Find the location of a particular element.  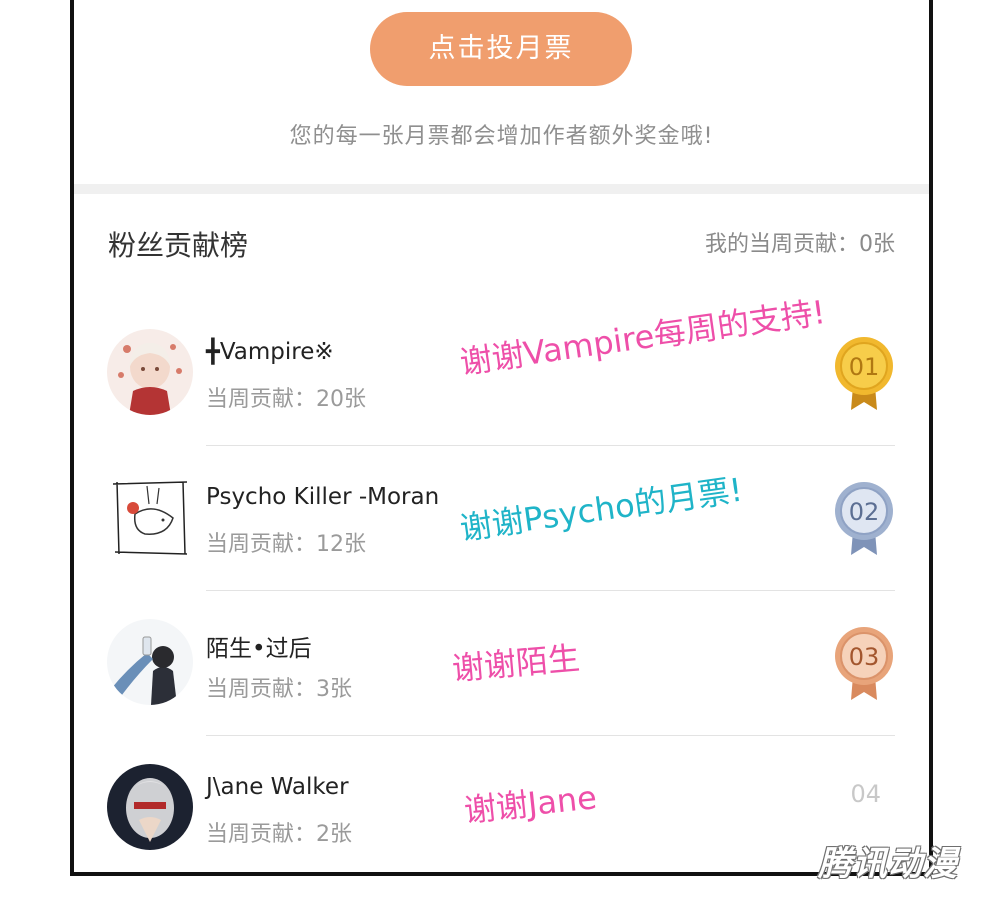

watermark-logo: 腾讯动漫 is located at coordinates (888, 864).